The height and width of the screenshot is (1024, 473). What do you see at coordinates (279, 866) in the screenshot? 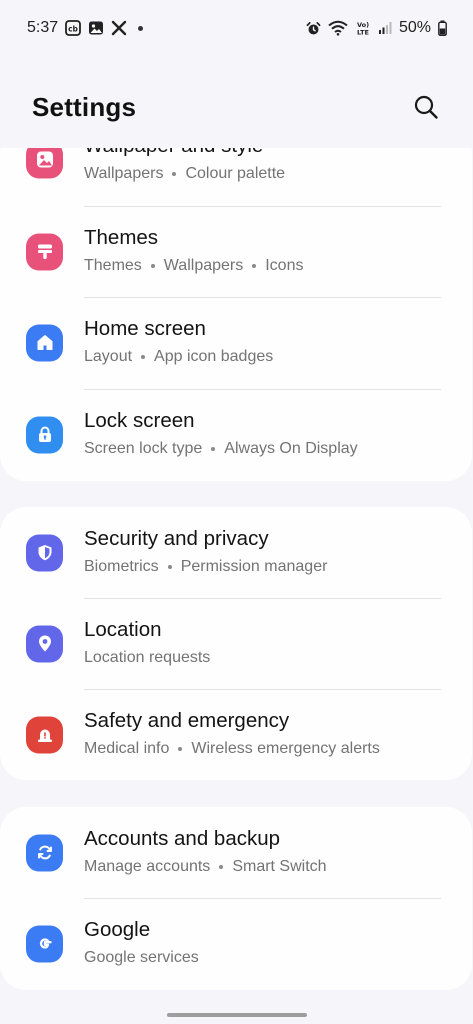
I see `subtitle-part: Smart Switch` at bounding box center [279, 866].